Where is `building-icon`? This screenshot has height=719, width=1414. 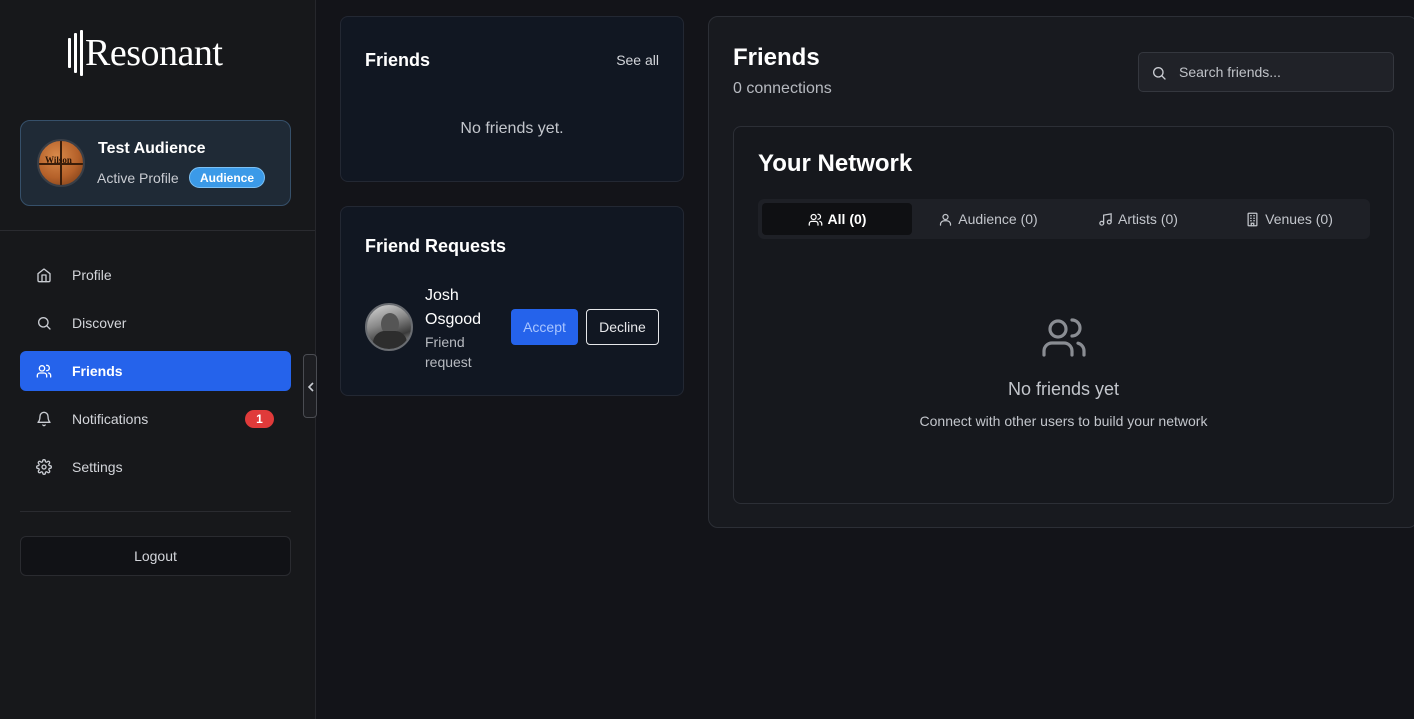
building-icon is located at coordinates (1252, 219).